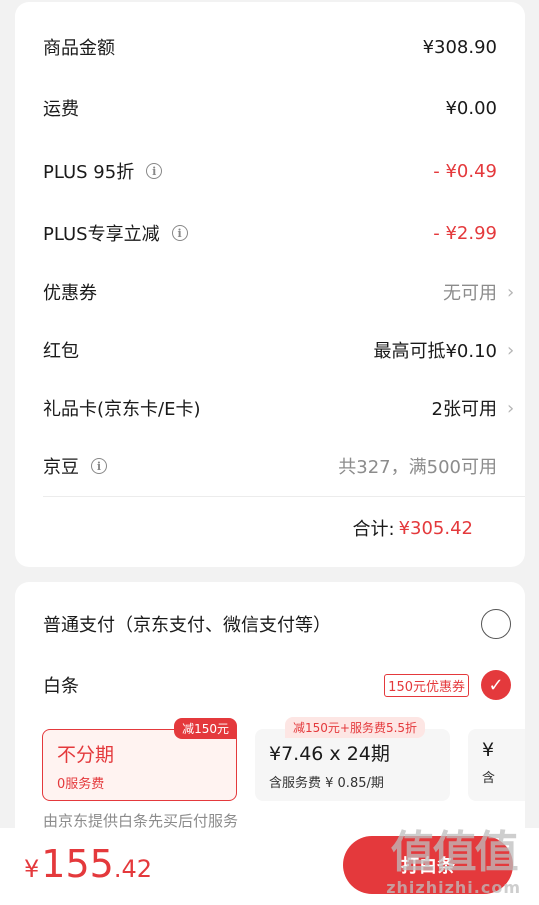  I want to click on total-value: ¥305.42, so click(435, 528).